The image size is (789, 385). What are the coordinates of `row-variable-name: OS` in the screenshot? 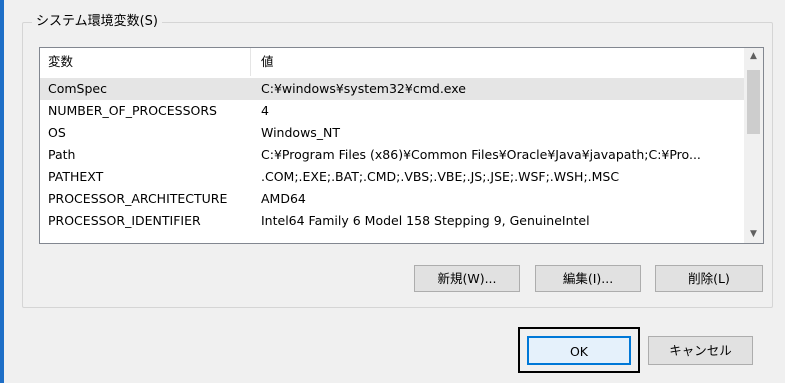 It's located at (57, 132).